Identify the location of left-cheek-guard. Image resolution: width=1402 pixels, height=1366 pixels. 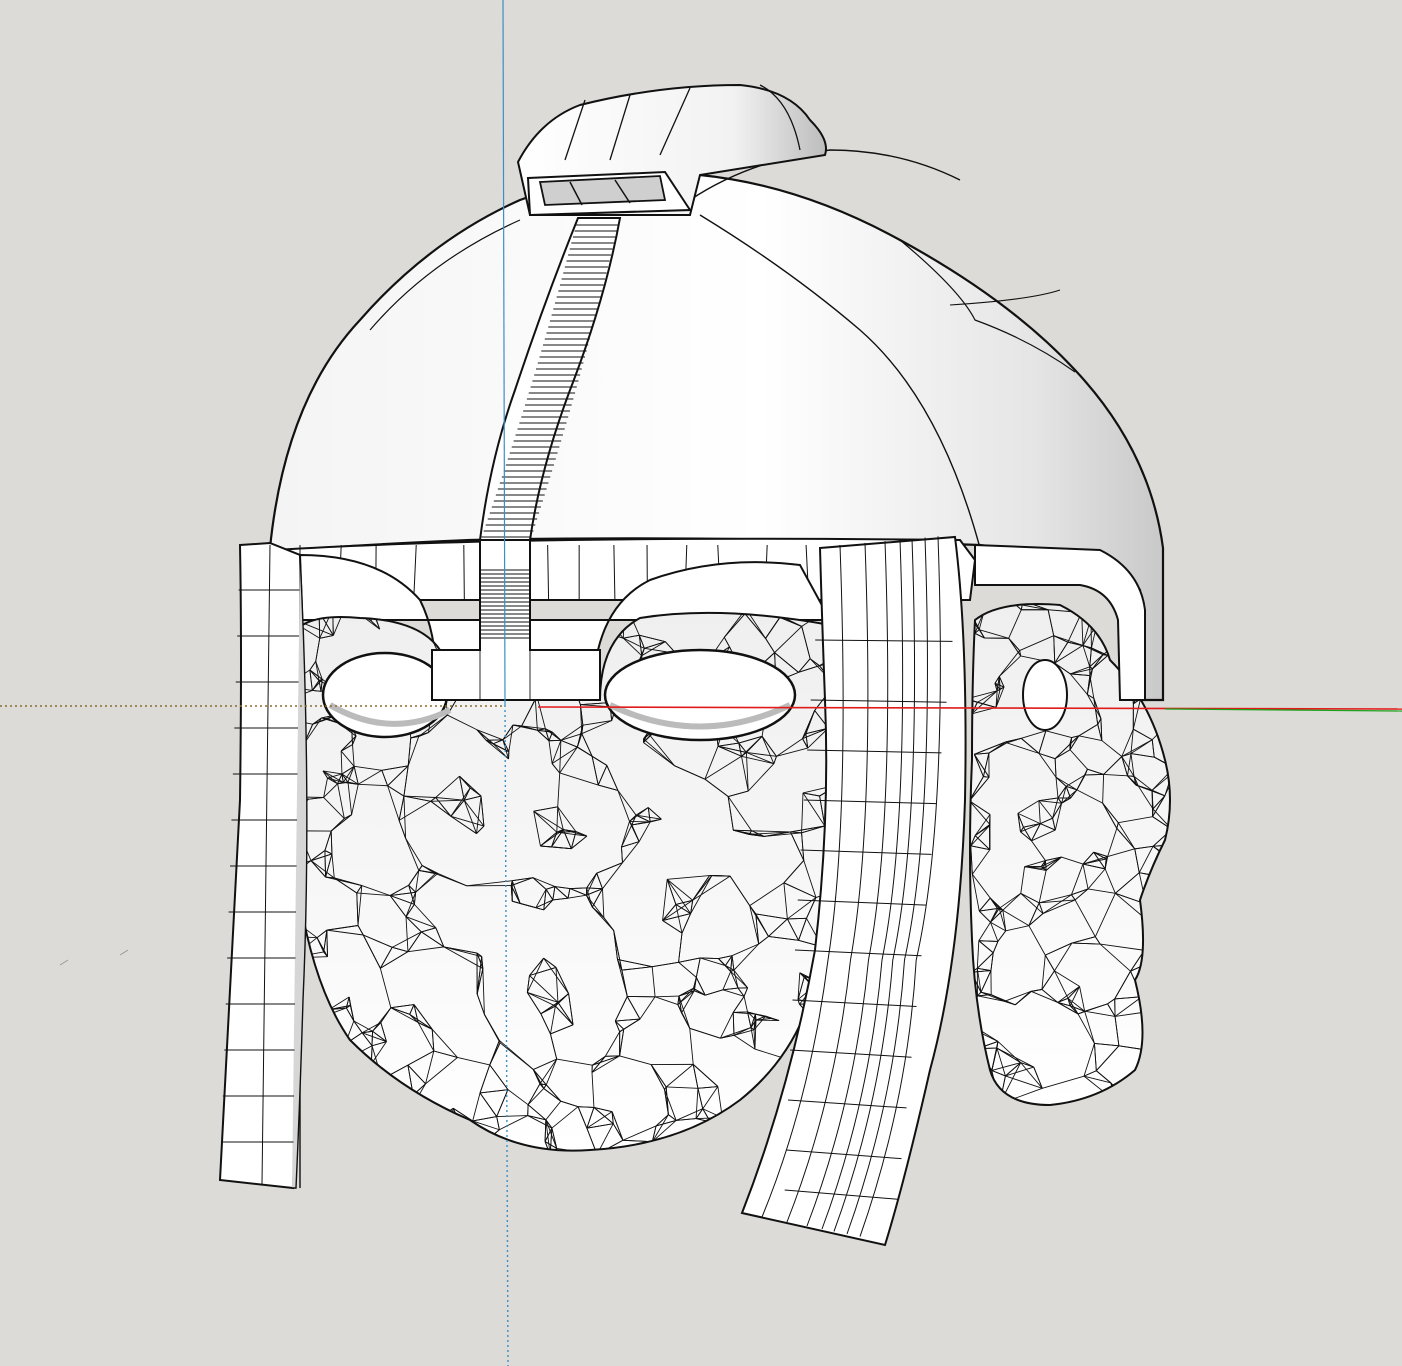
(263, 865).